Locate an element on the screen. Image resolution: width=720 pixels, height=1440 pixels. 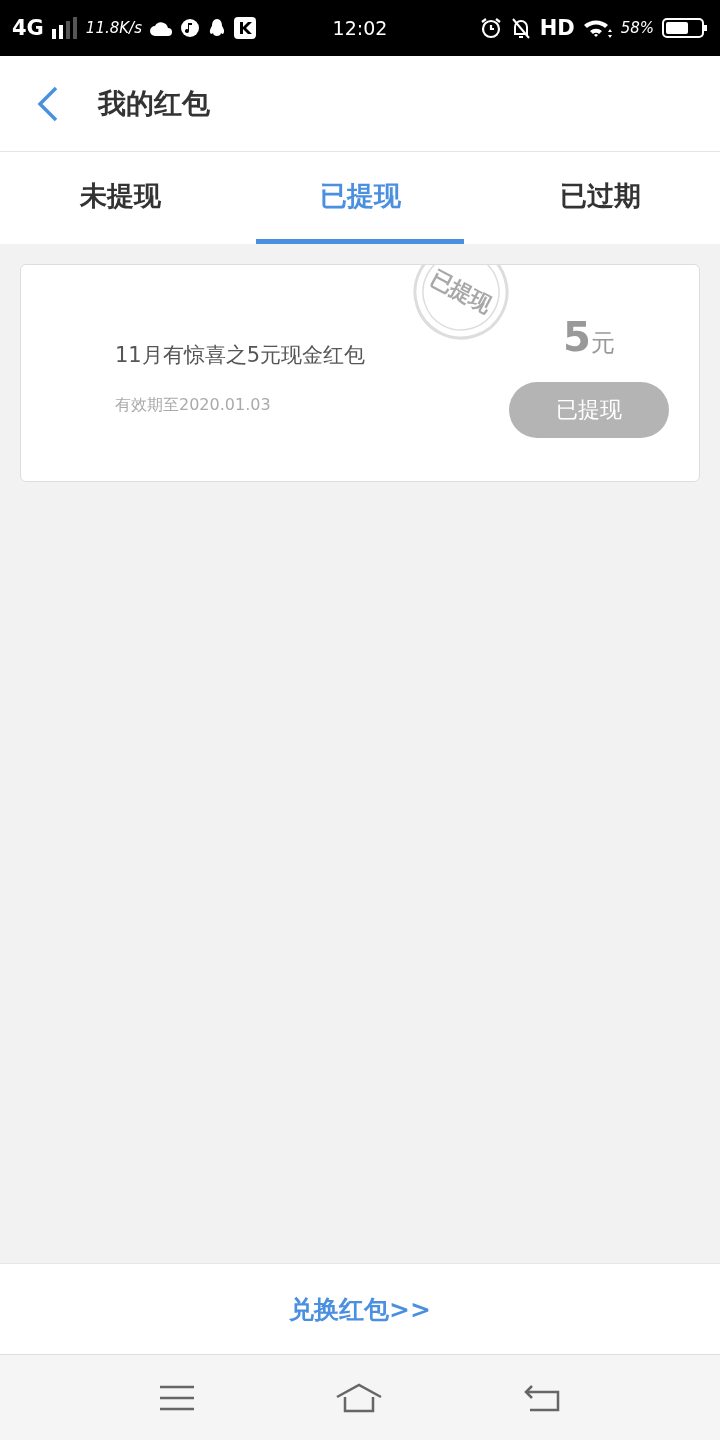
app-k-icon is located at coordinates (244, 28).